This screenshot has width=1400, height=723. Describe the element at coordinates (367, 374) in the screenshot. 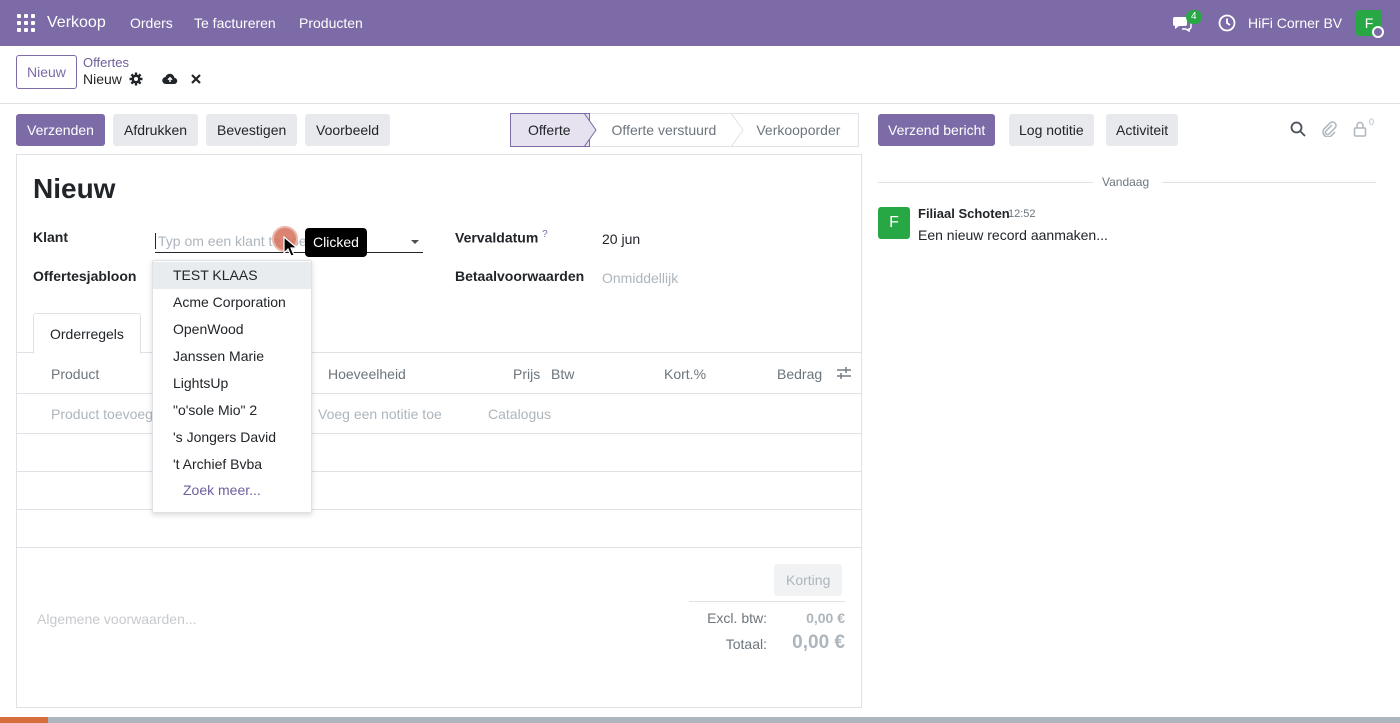

I see `col-quantity: Hoeveelheid` at that location.